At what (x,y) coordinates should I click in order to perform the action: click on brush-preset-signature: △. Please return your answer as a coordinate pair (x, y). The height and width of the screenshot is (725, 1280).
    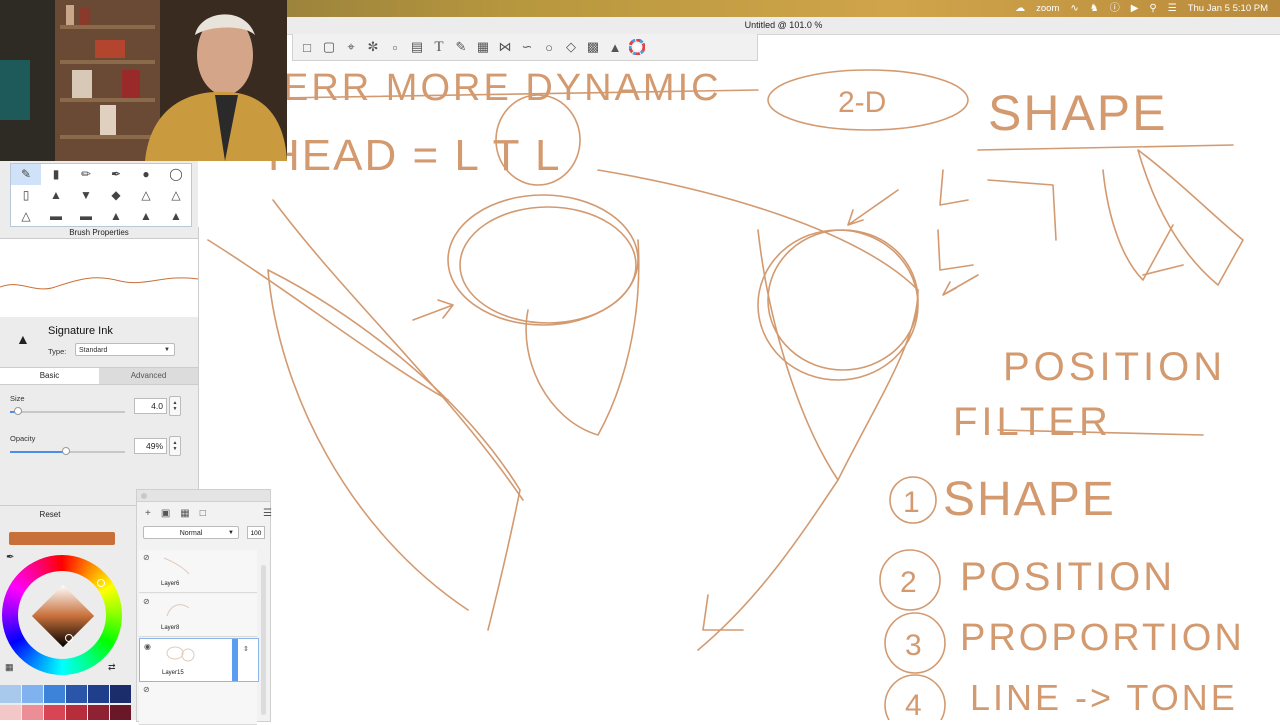
    Looking at the image, I should click on (146, 195).